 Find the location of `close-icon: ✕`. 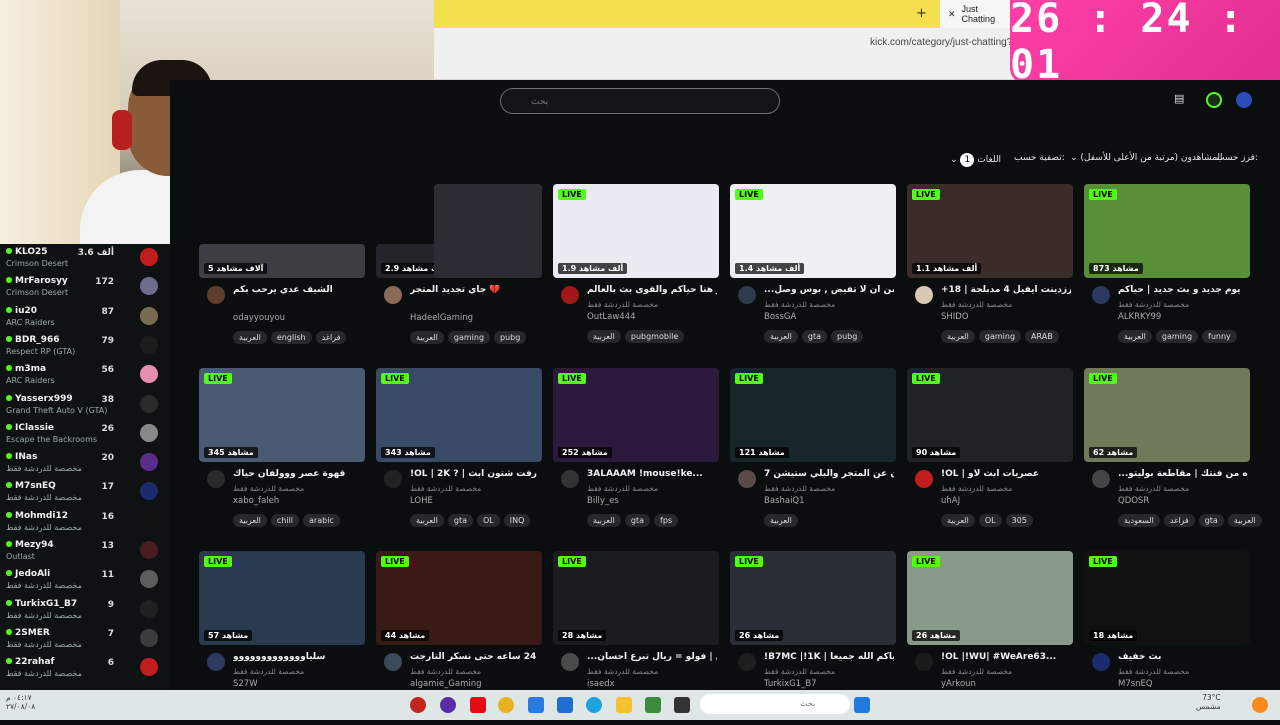

close-icon: ✕ is located at coordinates (952, 14).